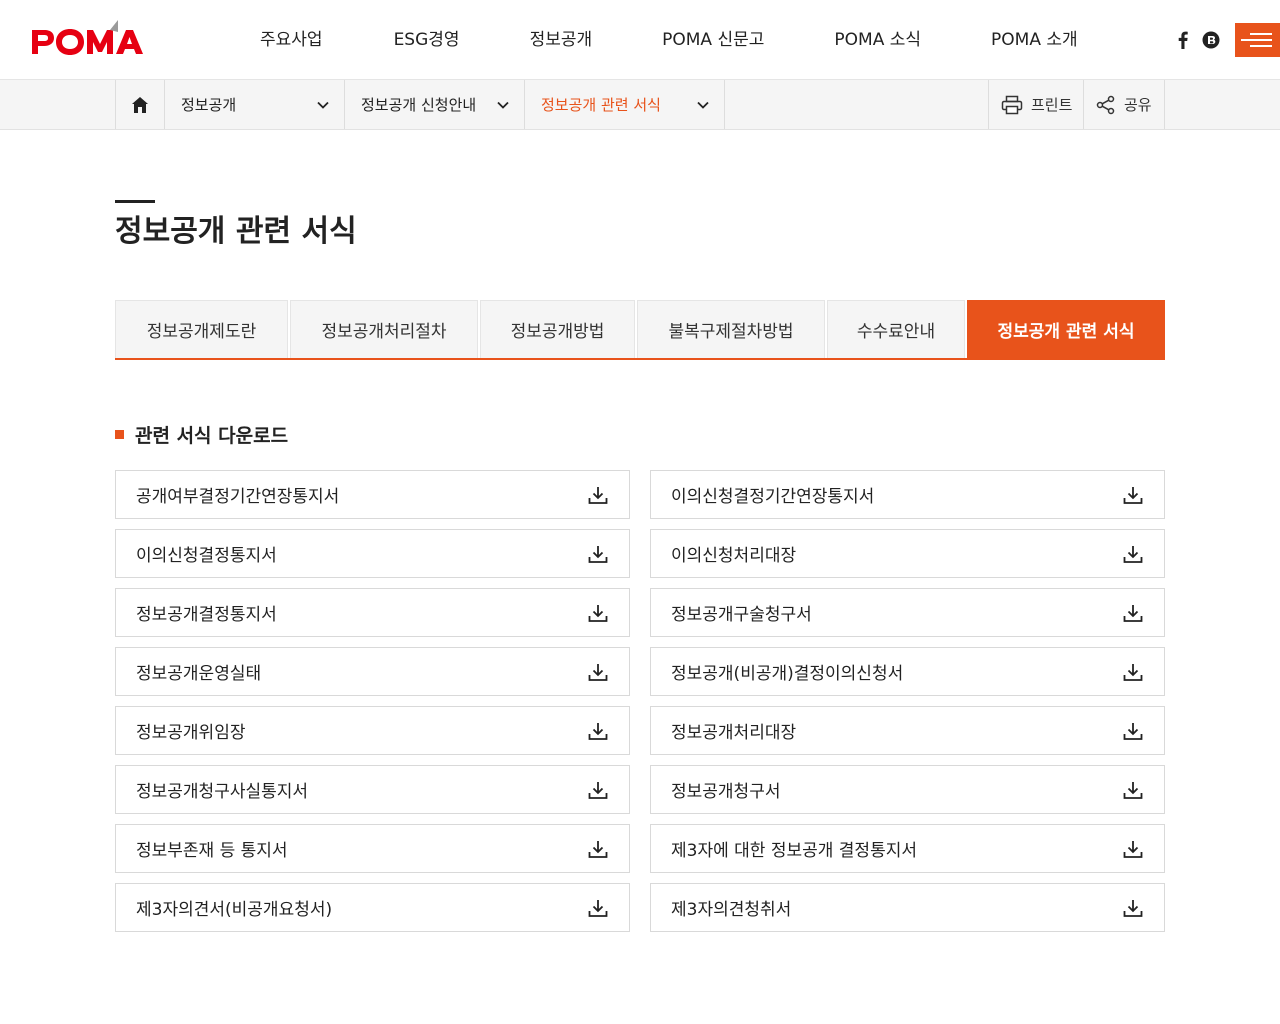  Describe the element at coordinates (372, 612) in the screenshot. I see `download-item: 정보공개결정통지서` at that location.